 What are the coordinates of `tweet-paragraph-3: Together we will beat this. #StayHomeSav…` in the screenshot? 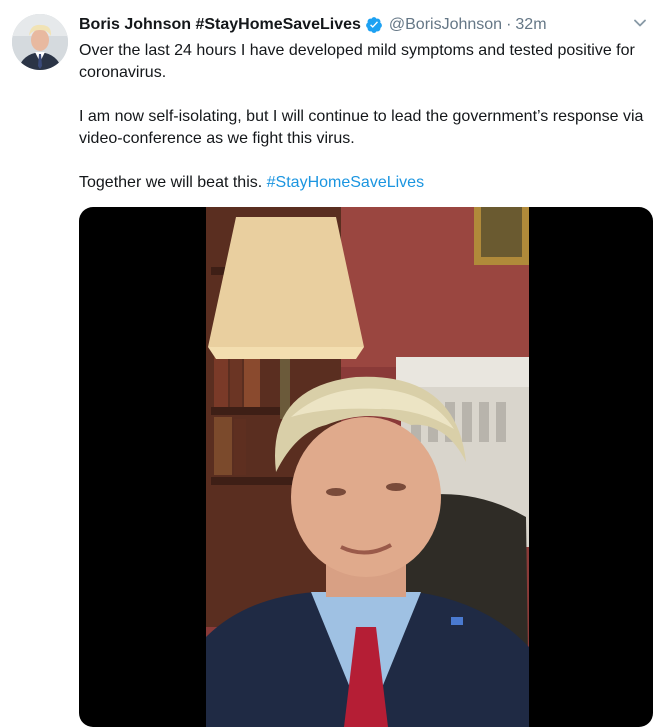 It's located at (364, 183).